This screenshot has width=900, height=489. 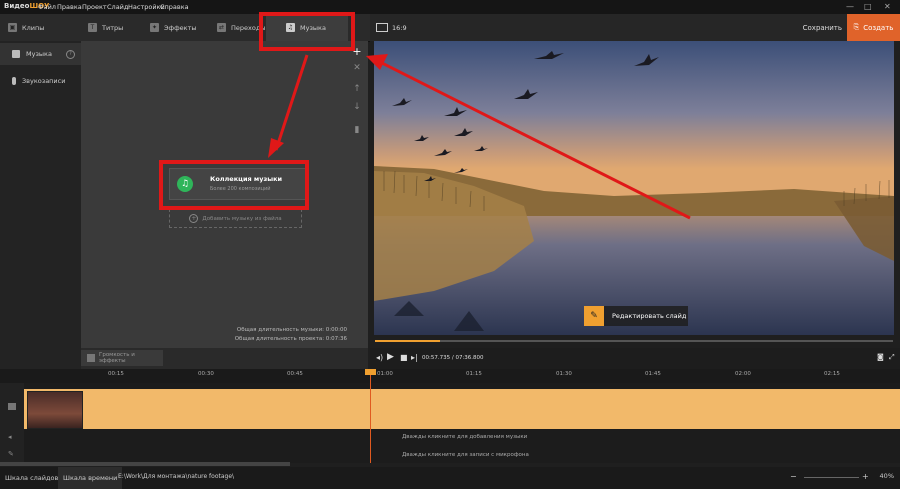 I want to click on next-frame-icon: ▸|, so click(x=414, y=357).